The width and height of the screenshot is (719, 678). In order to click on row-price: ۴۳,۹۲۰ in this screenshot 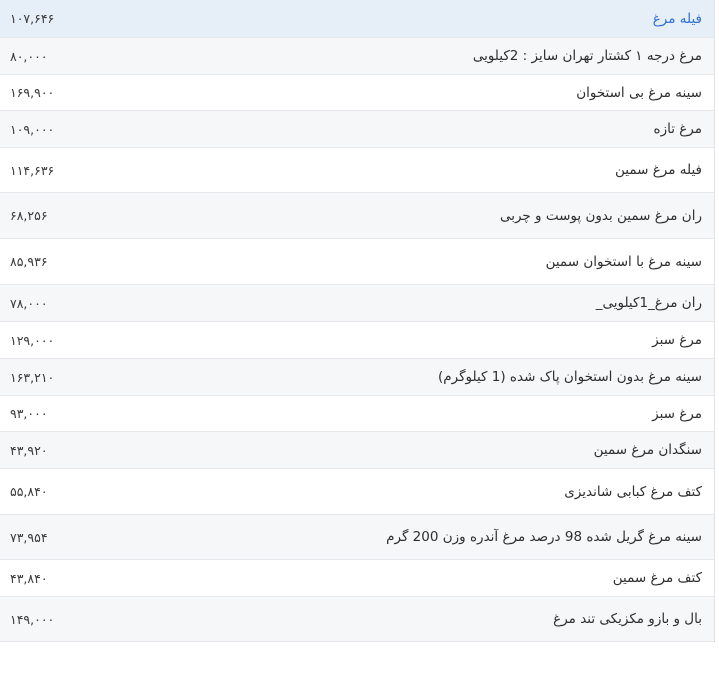, I will do `click(29, 450)`.